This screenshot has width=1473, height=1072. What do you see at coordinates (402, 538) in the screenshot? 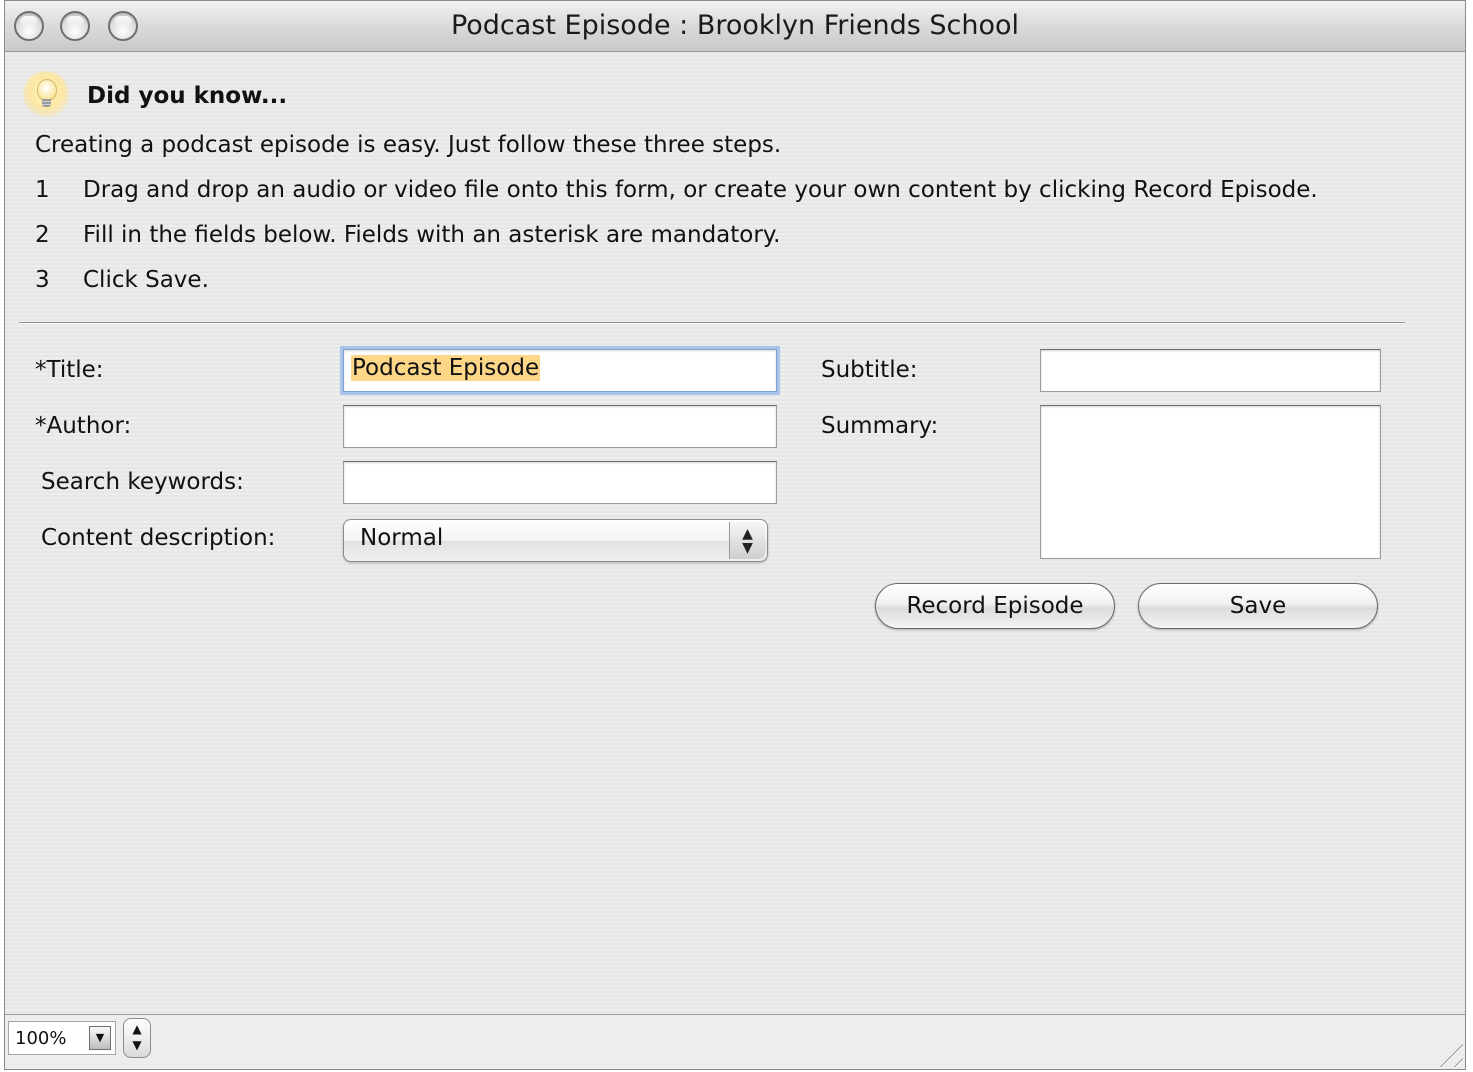
I see `content-description-value: Normal` at bounding box center [402, 538].